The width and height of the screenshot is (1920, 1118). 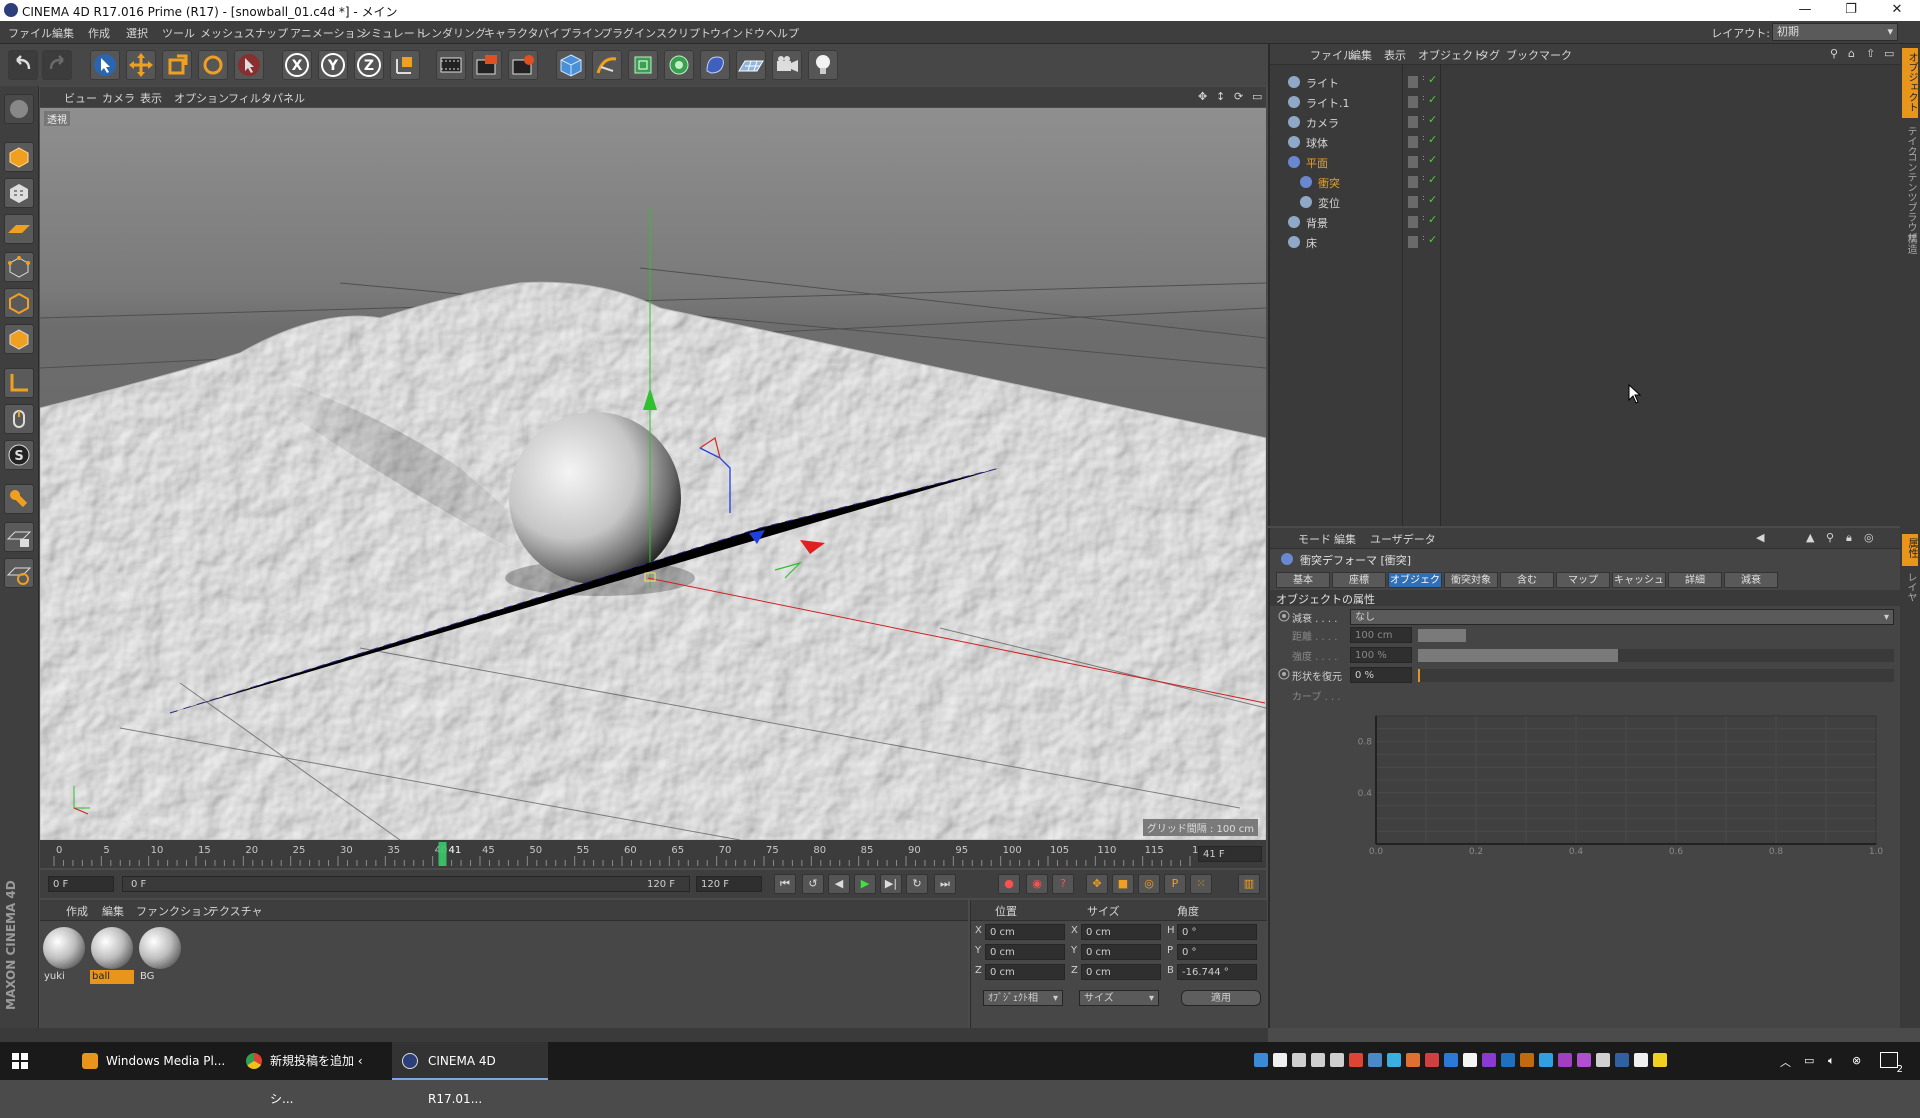 I want to click on coord-size-field: 0 cm, so click(x=1121, y=952).